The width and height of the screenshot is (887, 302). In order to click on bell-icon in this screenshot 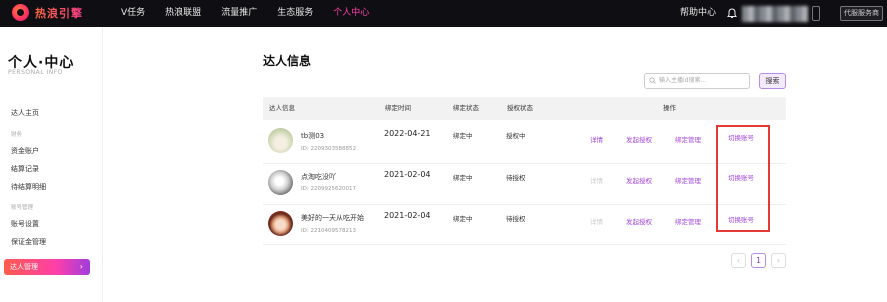, I will do `click(732, 13)`.